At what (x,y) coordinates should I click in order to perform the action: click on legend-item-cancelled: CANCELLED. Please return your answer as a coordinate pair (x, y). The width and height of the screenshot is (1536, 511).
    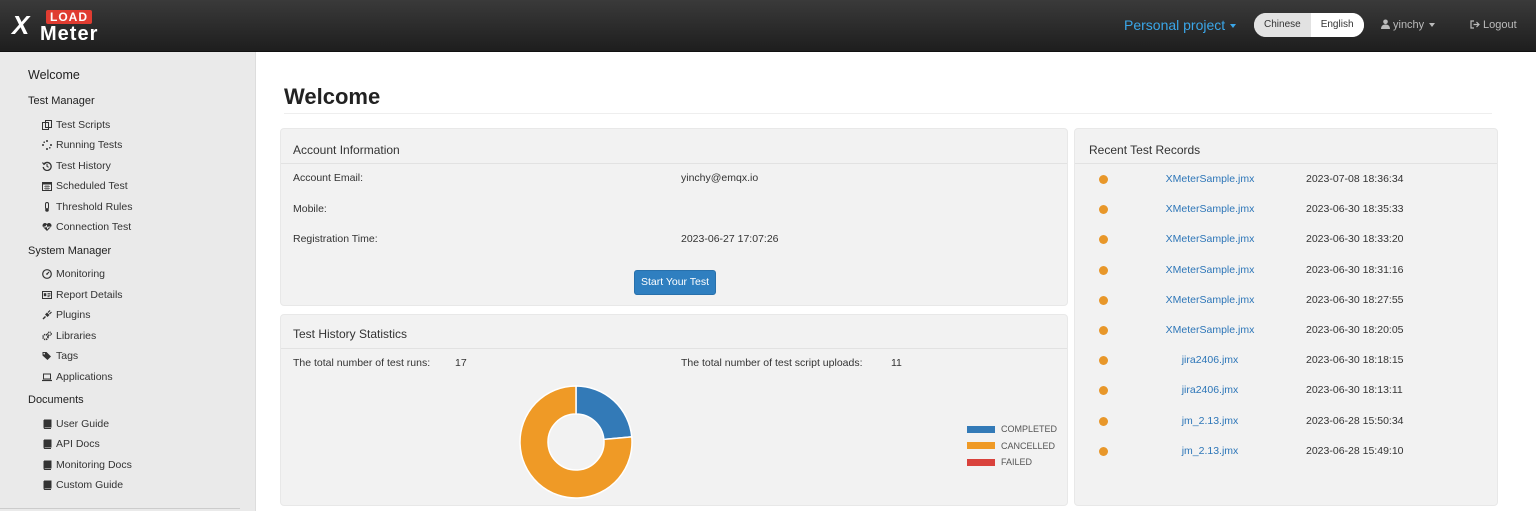
    Looking at the image, I should click on (1012, 446).